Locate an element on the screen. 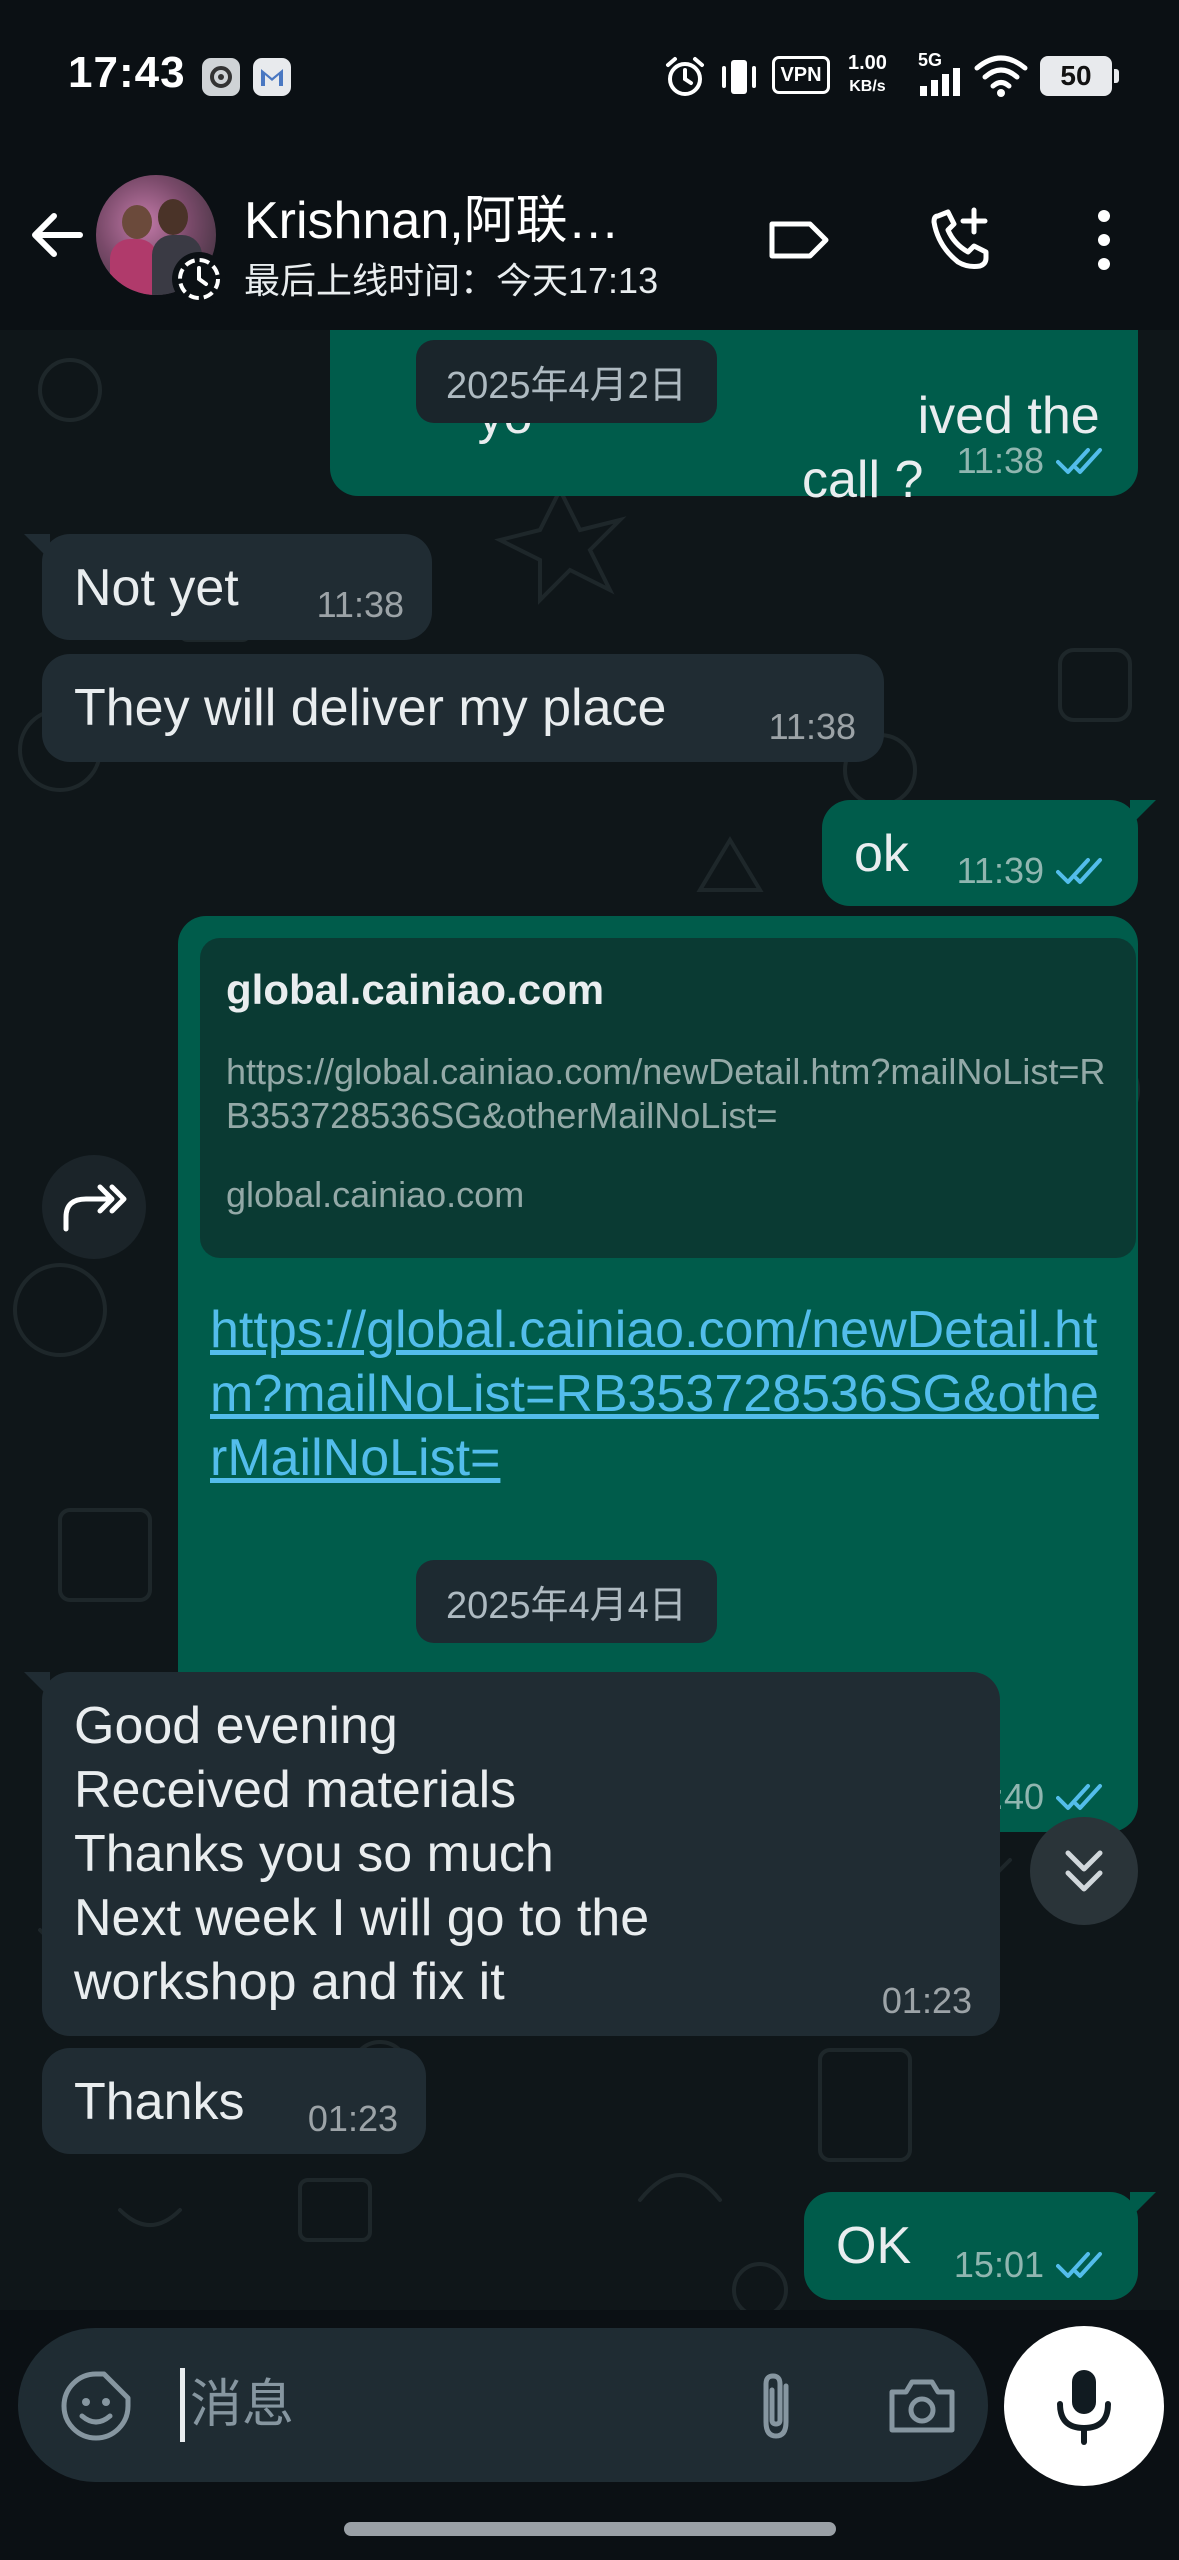  message-meta: 15:01 is located at coordinates (1032, 2265).